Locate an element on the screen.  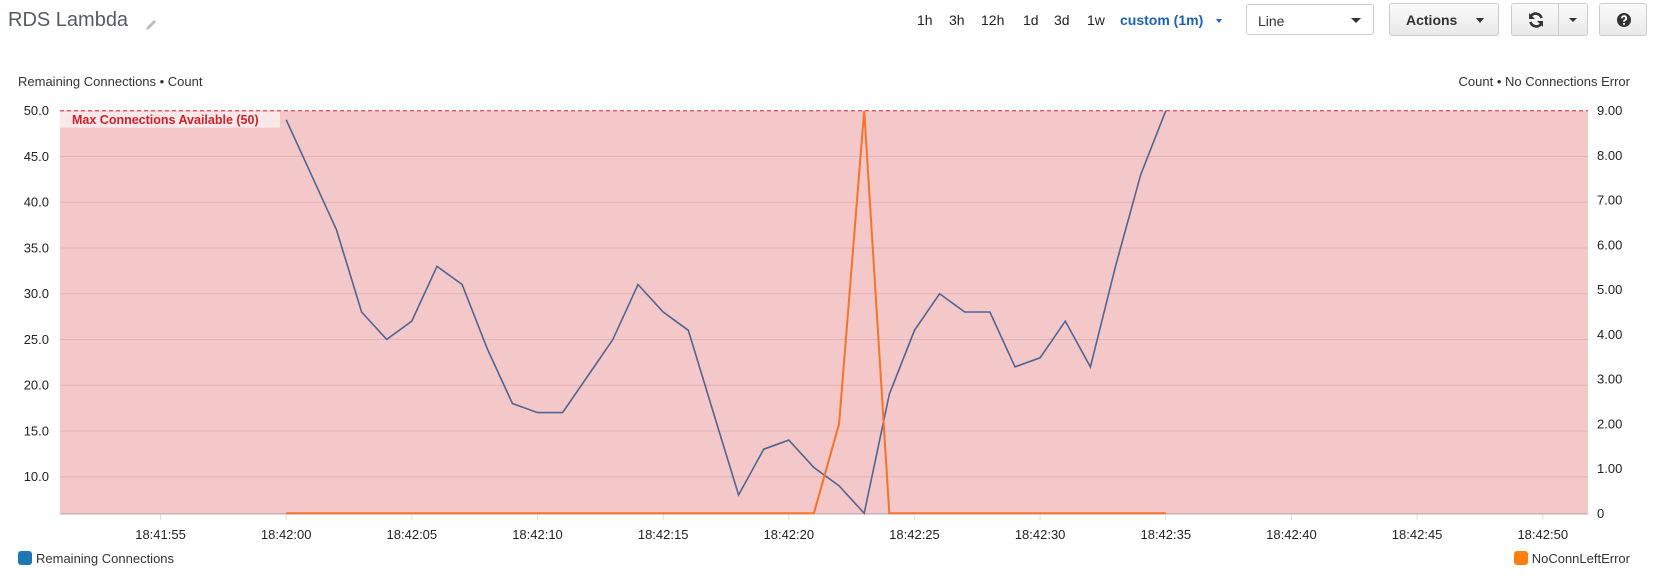
legend-remaining-connections: Remaining Connections is located at coordinates (96, 558).